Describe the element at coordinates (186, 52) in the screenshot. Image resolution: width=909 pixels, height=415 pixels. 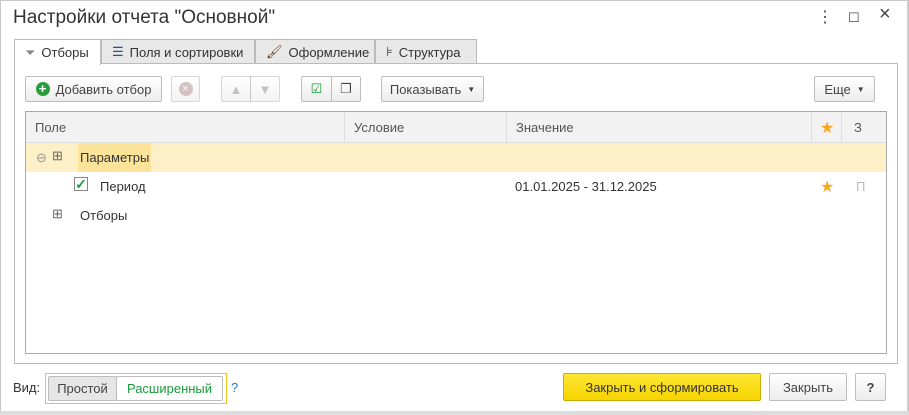
I see `tab-label: Поля и сортировки` at that location.